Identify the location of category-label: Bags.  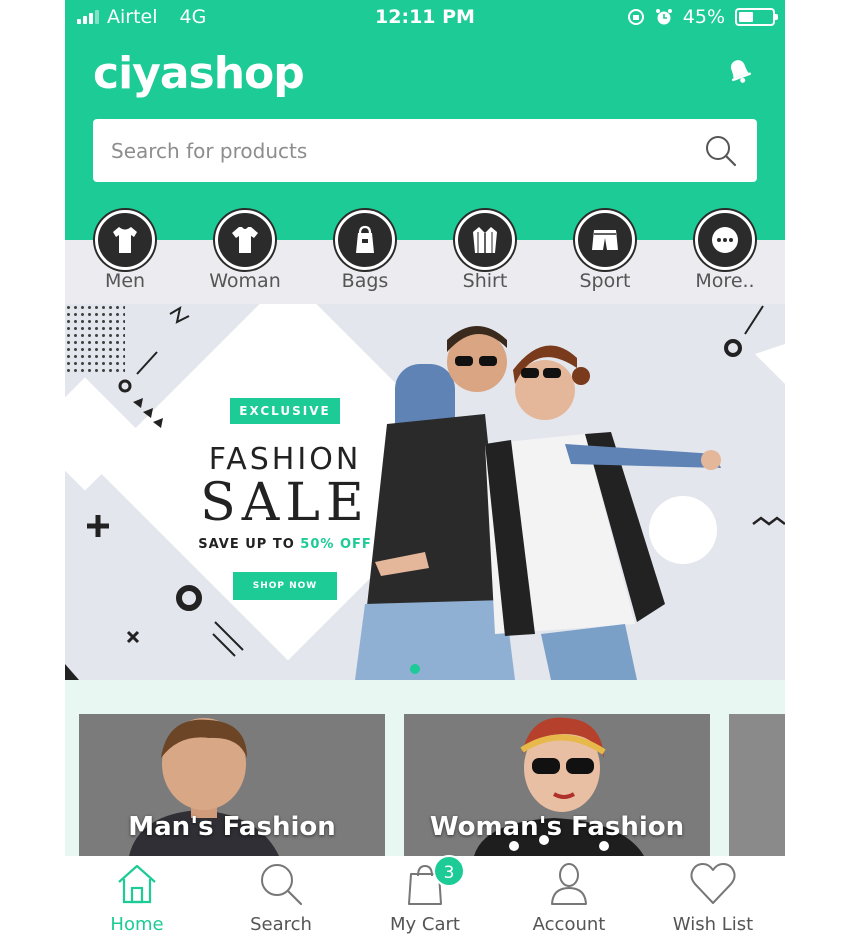
(365, 281).